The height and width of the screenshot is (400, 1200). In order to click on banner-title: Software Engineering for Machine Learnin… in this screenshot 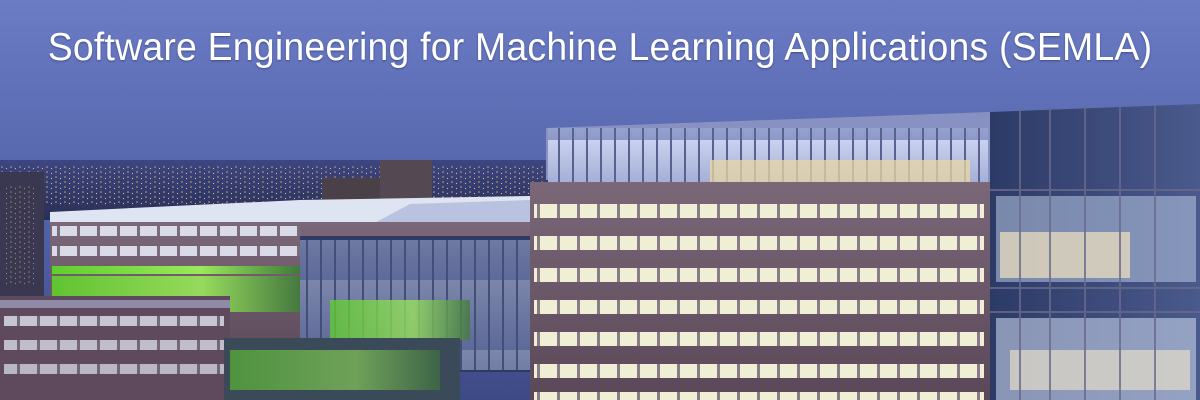, I will do `click(600, 47)`.